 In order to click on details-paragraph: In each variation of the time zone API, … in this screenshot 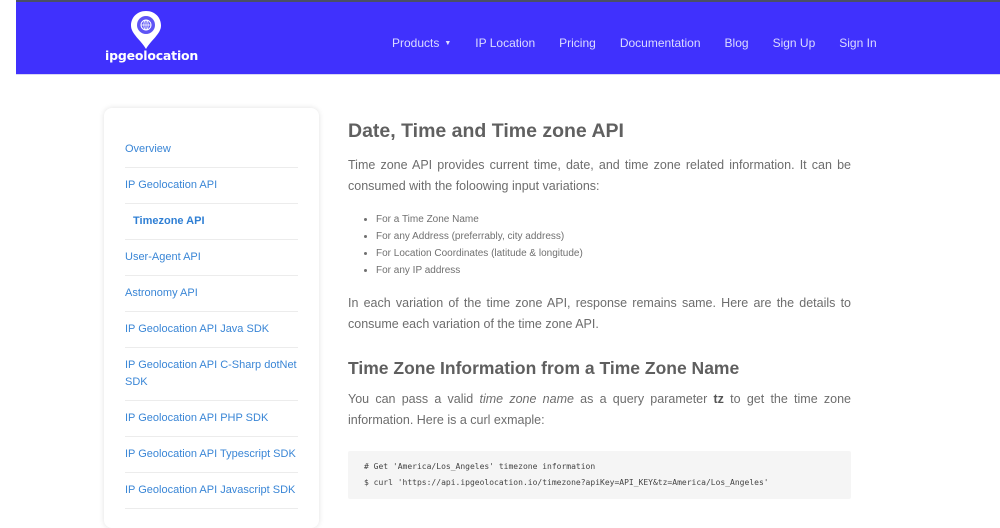, I will do `click(599, 313)`.